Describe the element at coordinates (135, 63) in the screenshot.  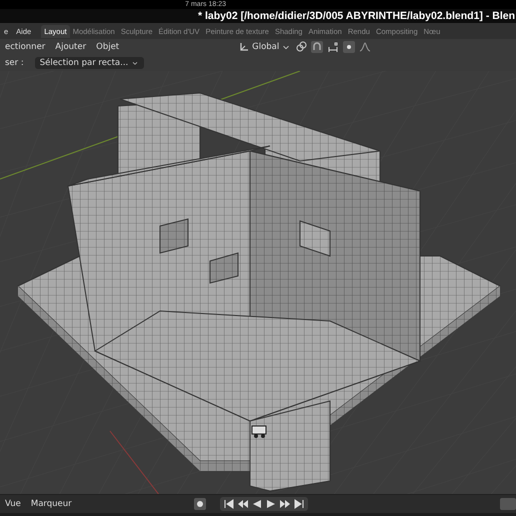
I see `chevron-down-icon` at that location.